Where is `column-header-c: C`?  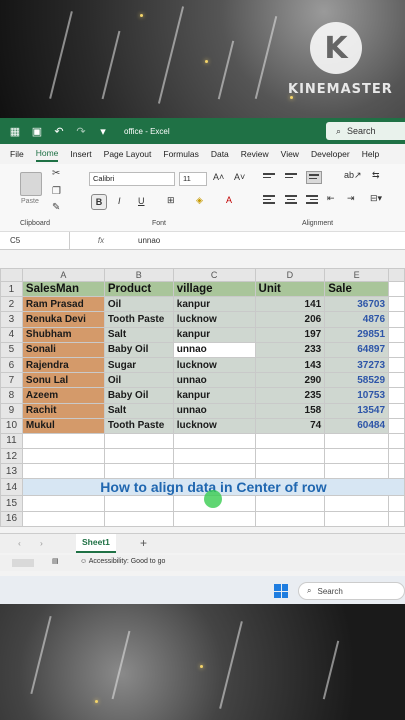 column-header-c: C is located at coordinates (214, 275).